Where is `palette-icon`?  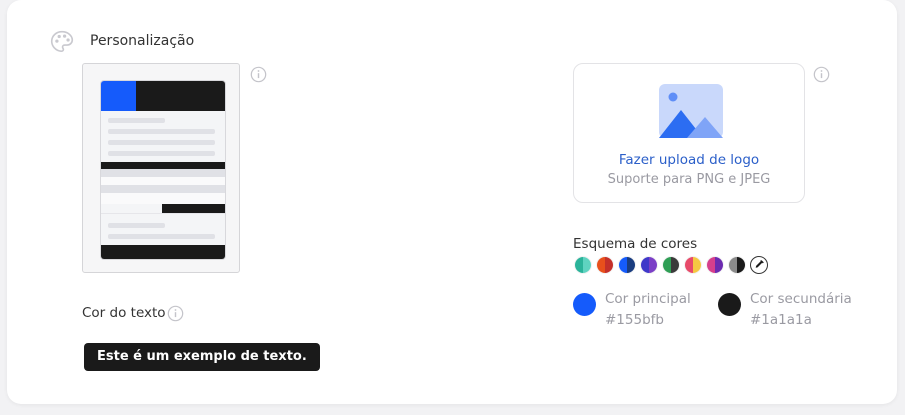
palette-icon is located at coordinates (62, 41).